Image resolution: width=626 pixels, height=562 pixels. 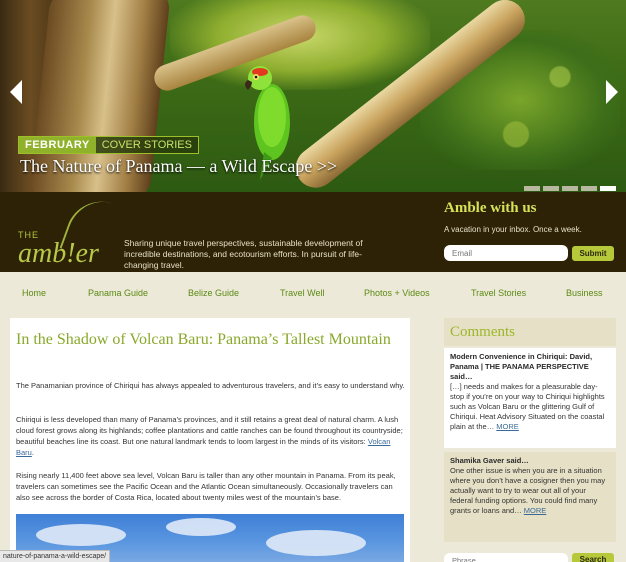 What do you see at coordinates (146, 145) in the screenshot?
I see `cover-label: COVER STORIES` at bounding box center [146, 145].